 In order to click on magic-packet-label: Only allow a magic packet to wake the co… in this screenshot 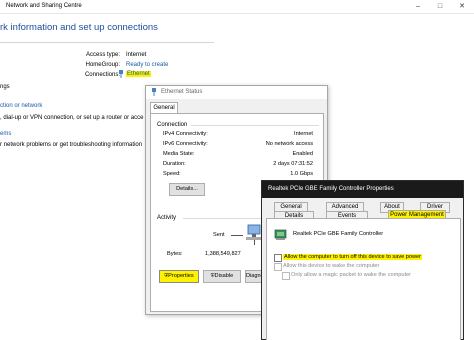, I will do `click(351, 275)`.